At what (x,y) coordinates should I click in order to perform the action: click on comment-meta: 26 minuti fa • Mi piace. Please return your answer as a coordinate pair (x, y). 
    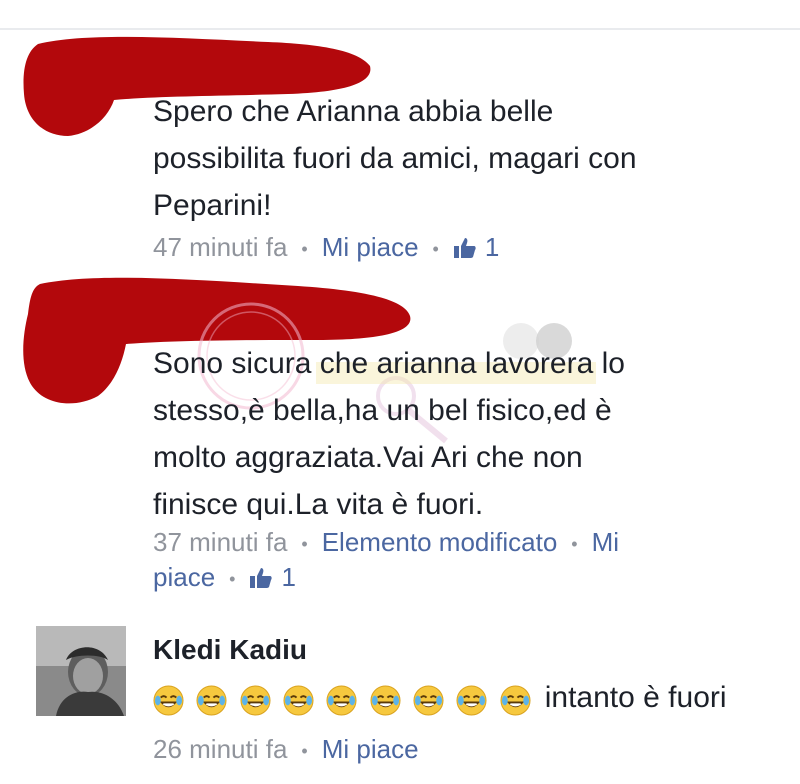
    Looking at the image, I should click on (286, 750).